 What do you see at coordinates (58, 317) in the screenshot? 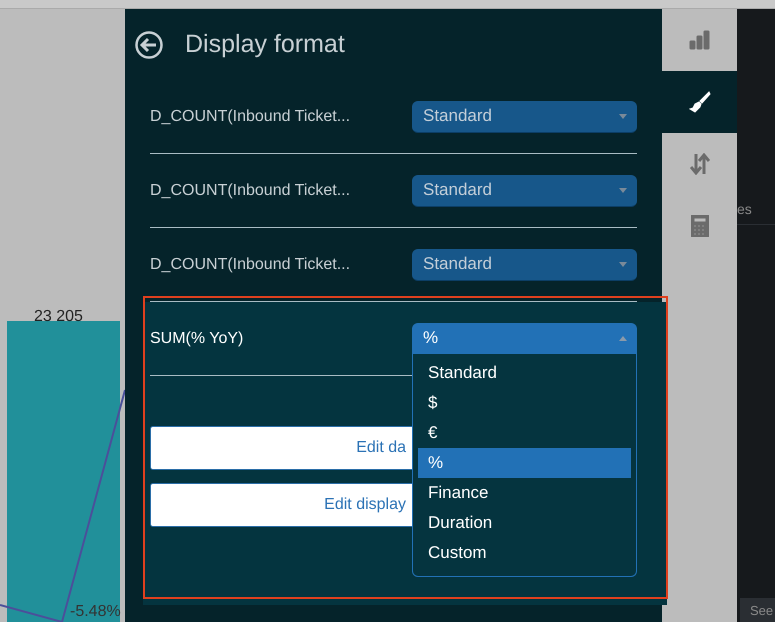
I see `bar-value-label: 23 205` at bounding box center [58, 317].